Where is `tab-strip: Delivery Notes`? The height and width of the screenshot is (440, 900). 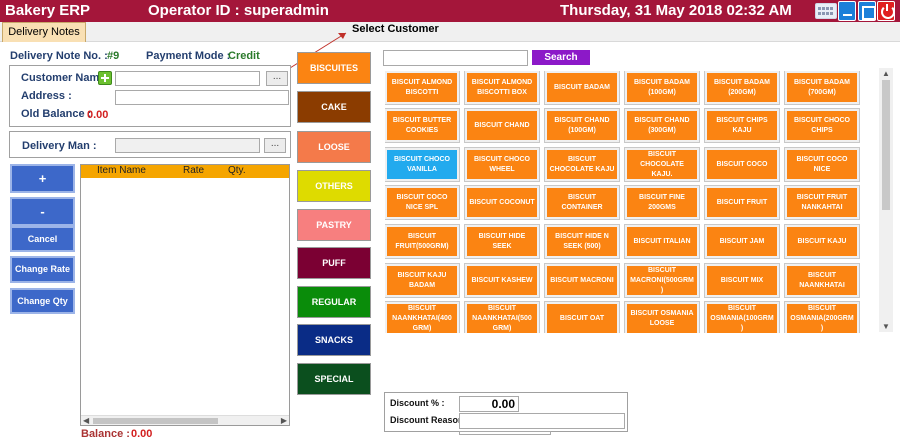 tab-strip: Delivery Notes is located at coordinates (450, 32).